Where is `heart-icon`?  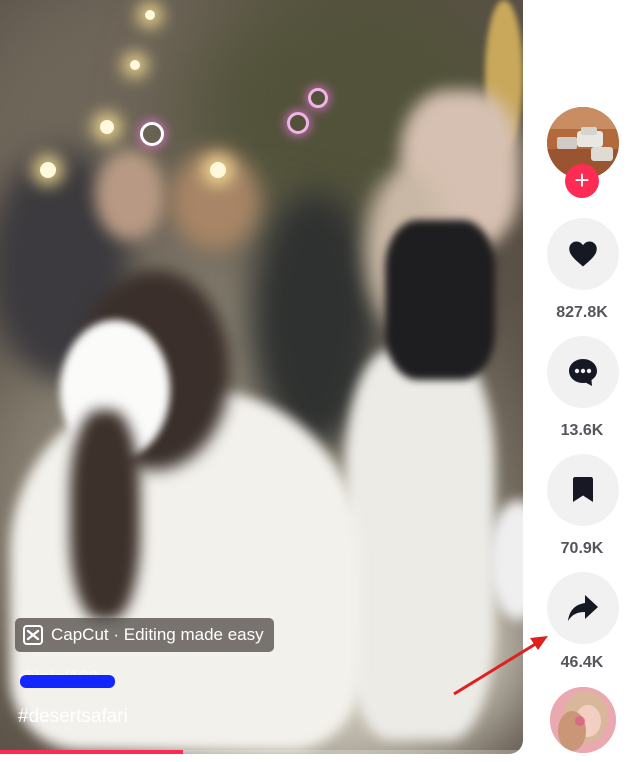
heart-icon is located at coordinates (583, 254).